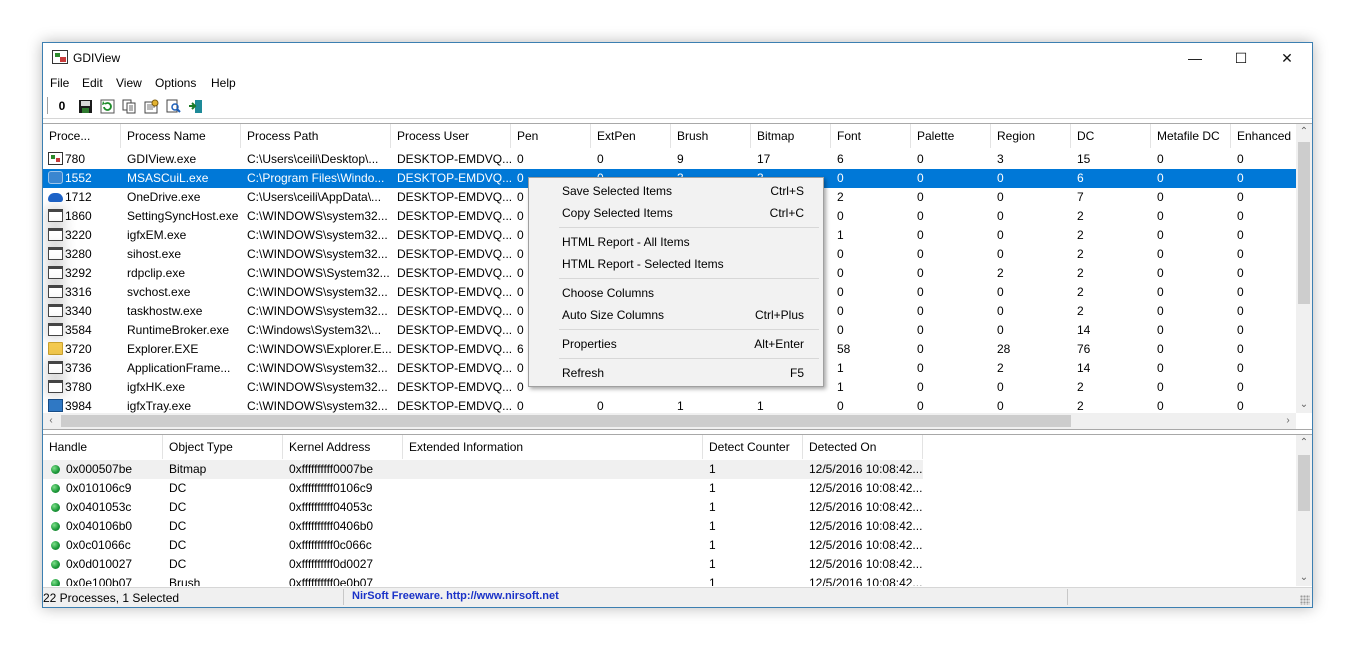 The width and height of the screenshot is (1356, 651). Describe the element at coordinates (676, 315) in the screenshot. I see `context-menu-item: Auto Size Columns Ctrl+Plus` at that location.